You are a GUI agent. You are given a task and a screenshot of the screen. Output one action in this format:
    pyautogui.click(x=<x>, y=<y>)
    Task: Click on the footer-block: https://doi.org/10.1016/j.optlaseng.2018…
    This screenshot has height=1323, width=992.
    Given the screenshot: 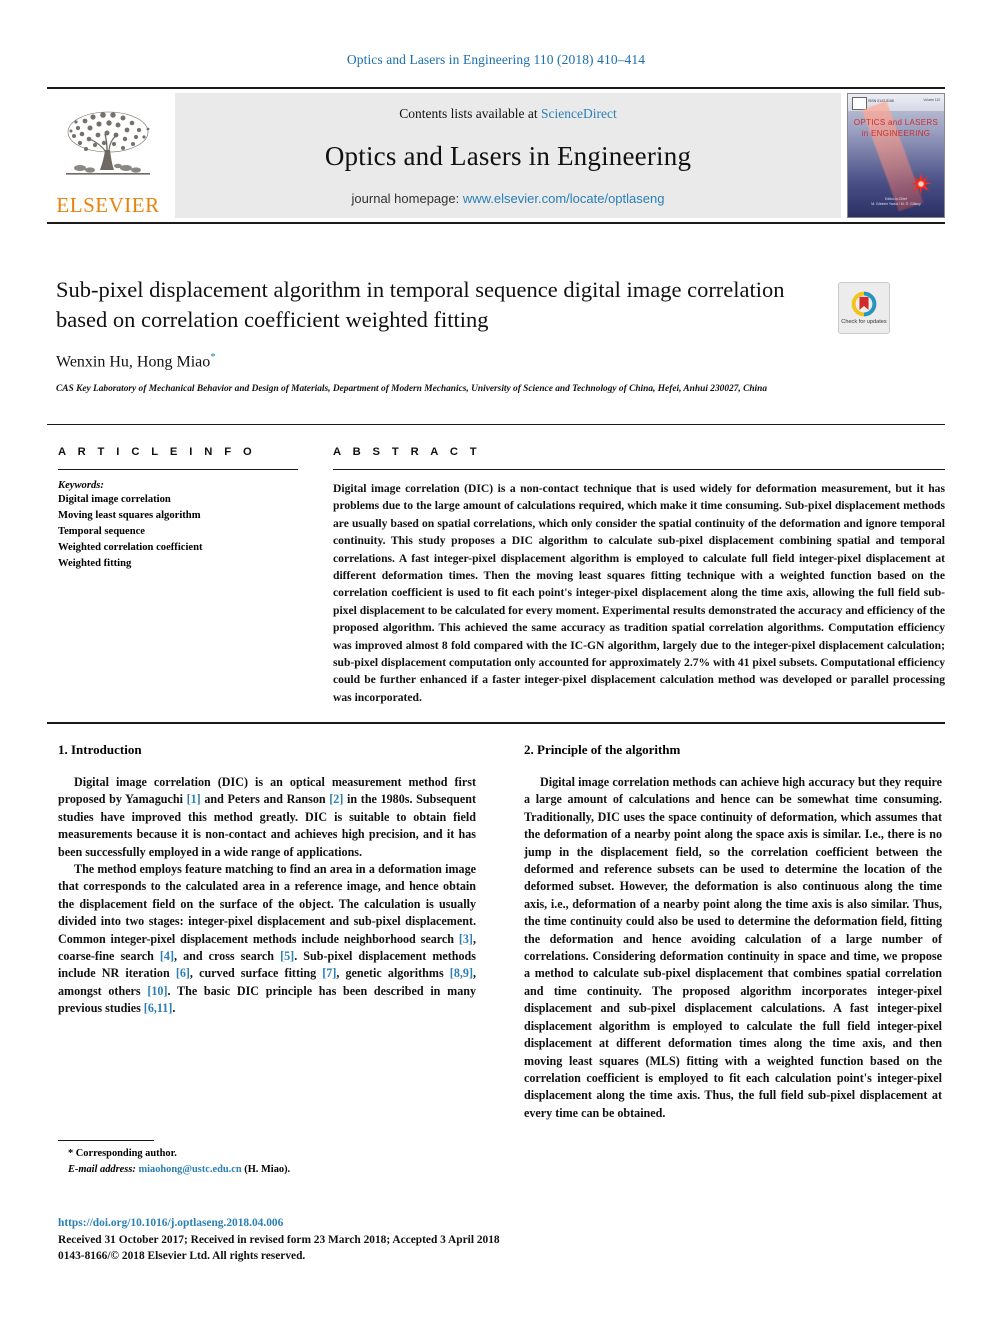 What is the action you would take?
    pyautogui.click(x=408, y=1240)
    